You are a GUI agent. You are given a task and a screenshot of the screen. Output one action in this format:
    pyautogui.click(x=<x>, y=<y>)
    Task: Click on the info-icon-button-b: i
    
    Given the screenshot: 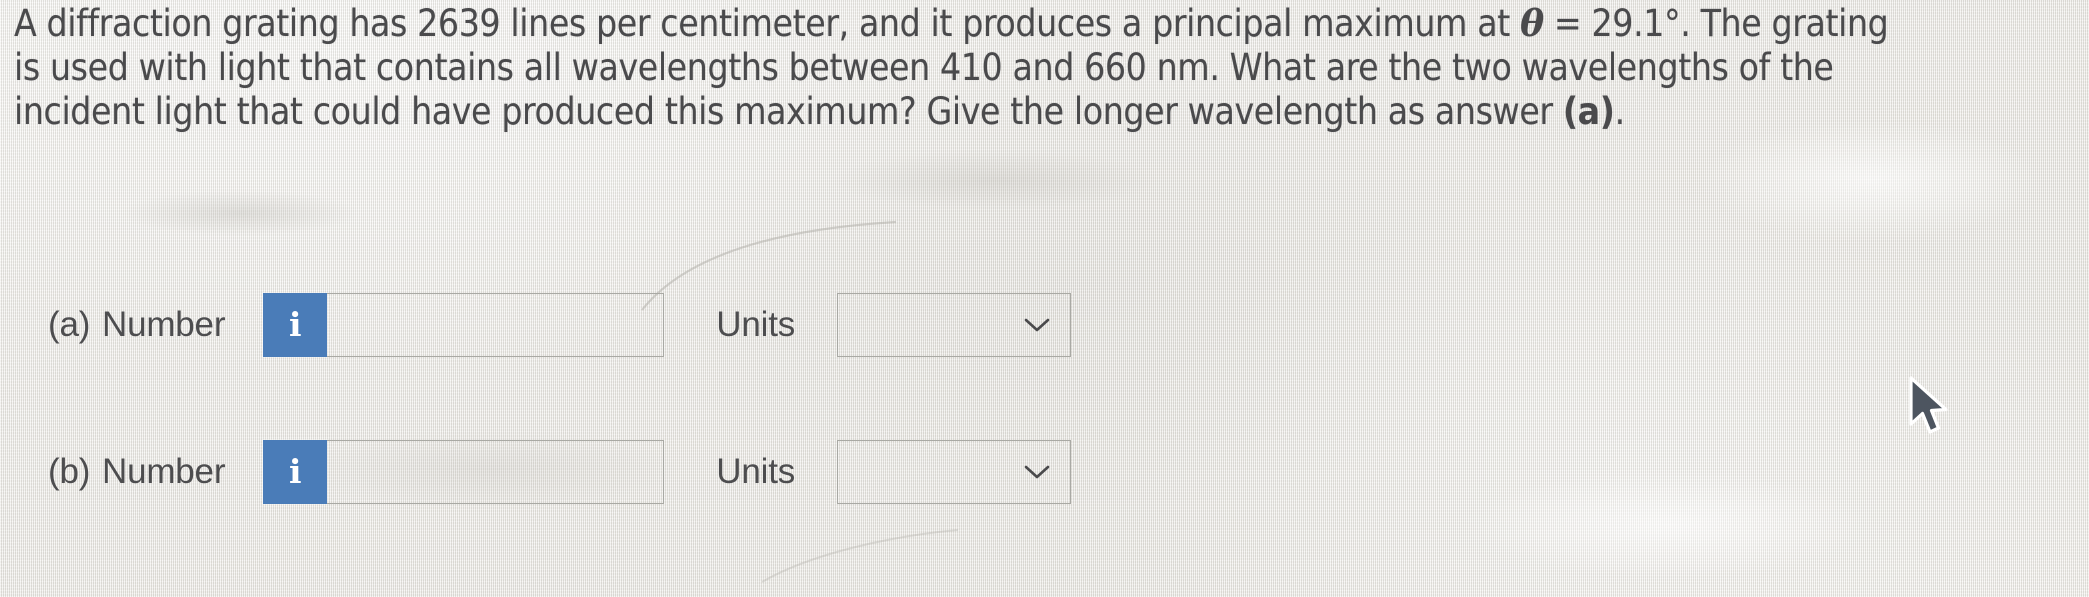 What is the action you would take?
    pyautogui.click(x=295, y=472)
    